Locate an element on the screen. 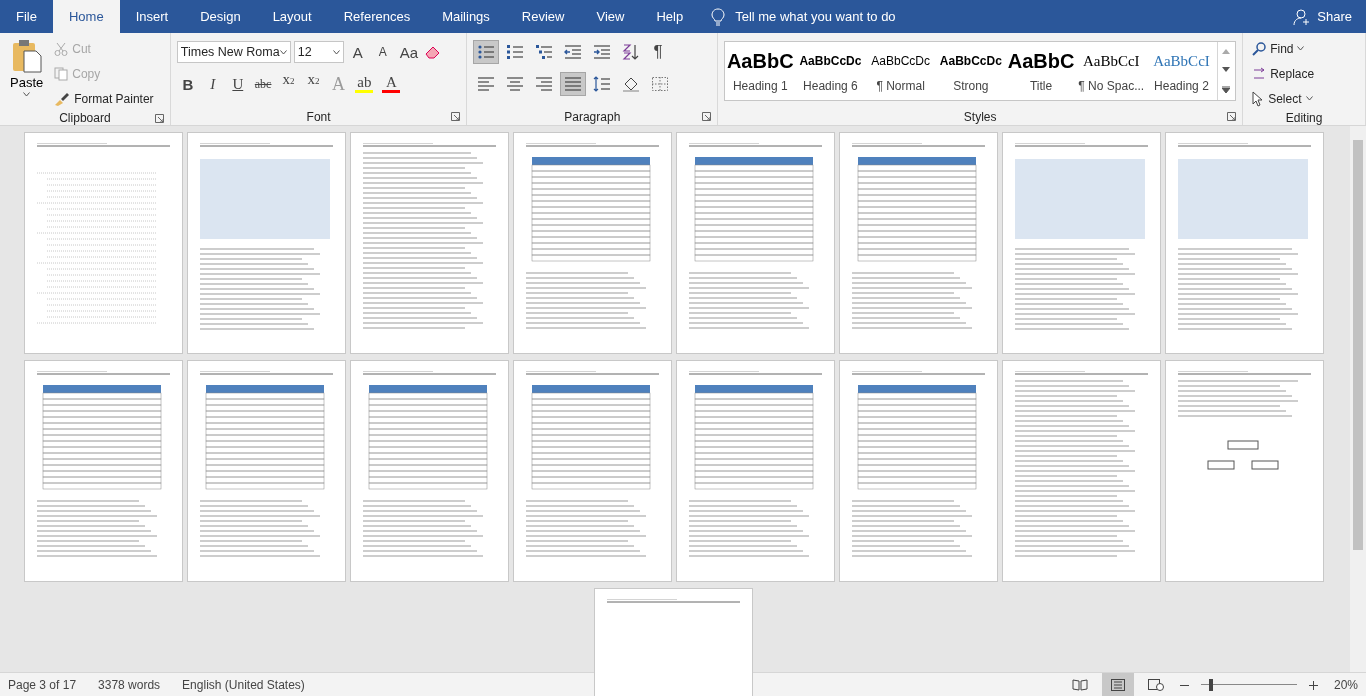 The image size is (1366, 696). bullets-icon is located at coordinates (486, 52).